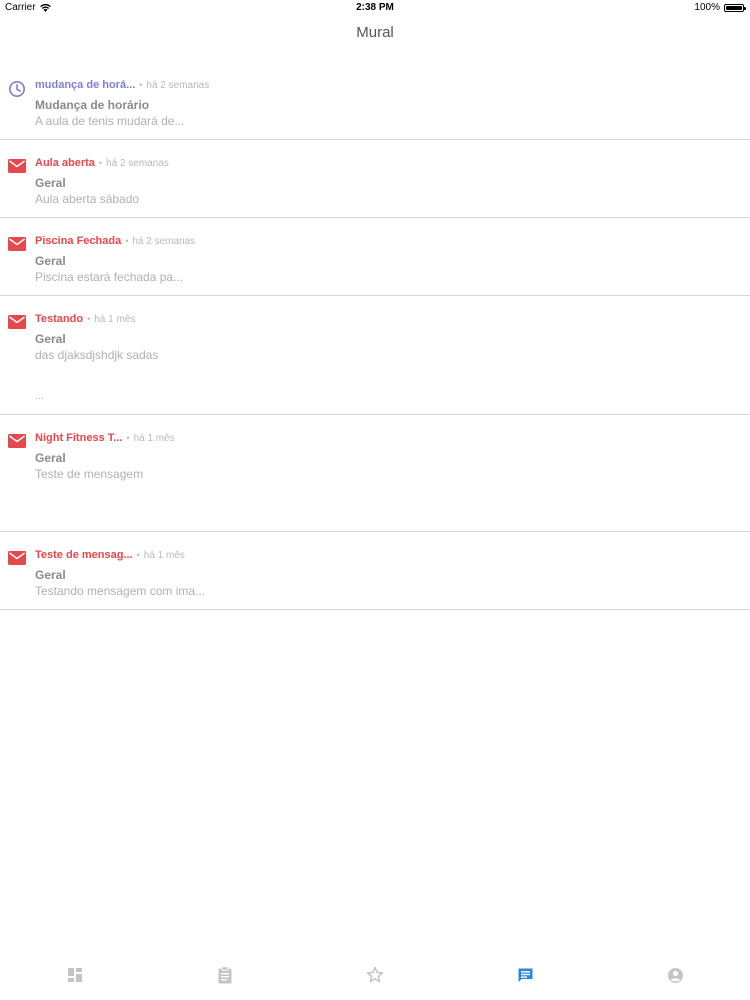 Image resolution: width=750 pixels, height=1000 pixels. What do you see at coordinates (707, 7) in the screenshot?
I see `battery-percent: 100%` at bounding box center [707, 7].